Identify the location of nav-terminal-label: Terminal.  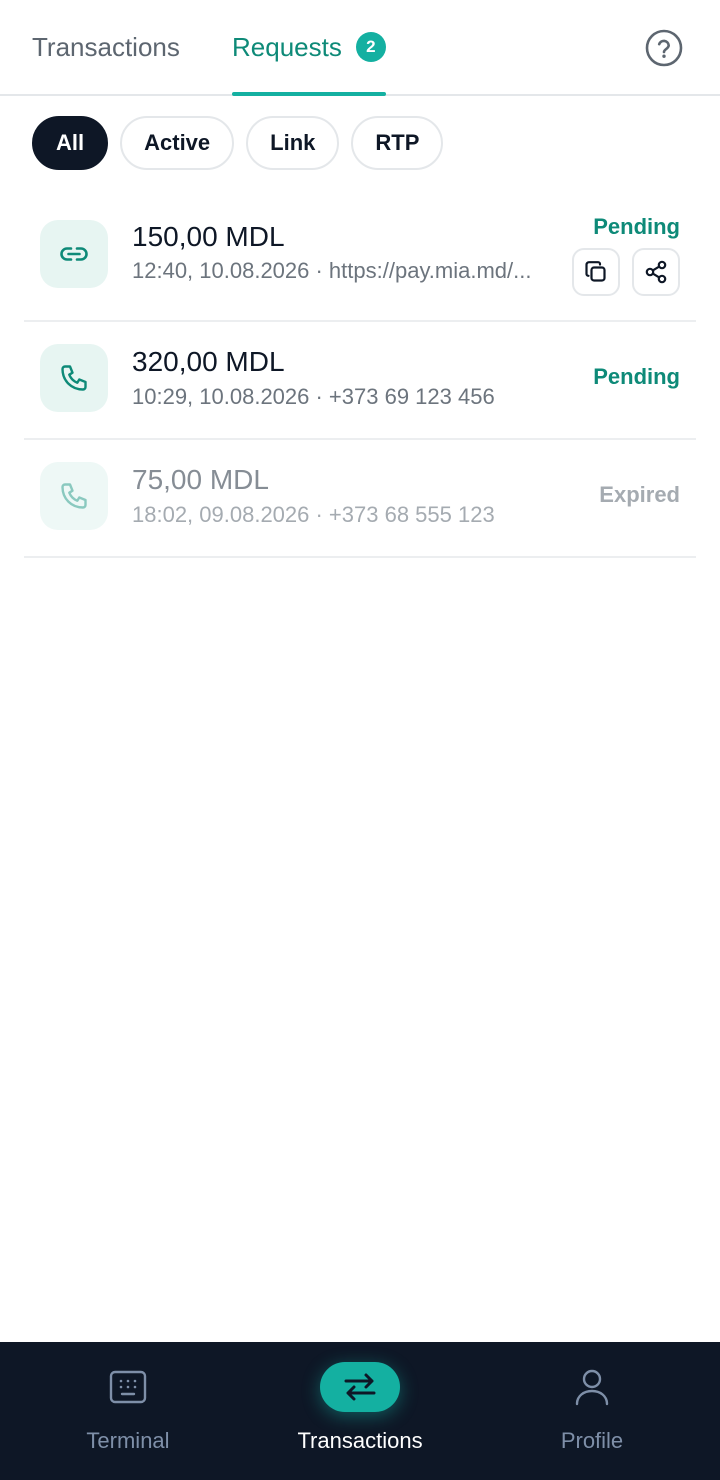
(128, 1440).